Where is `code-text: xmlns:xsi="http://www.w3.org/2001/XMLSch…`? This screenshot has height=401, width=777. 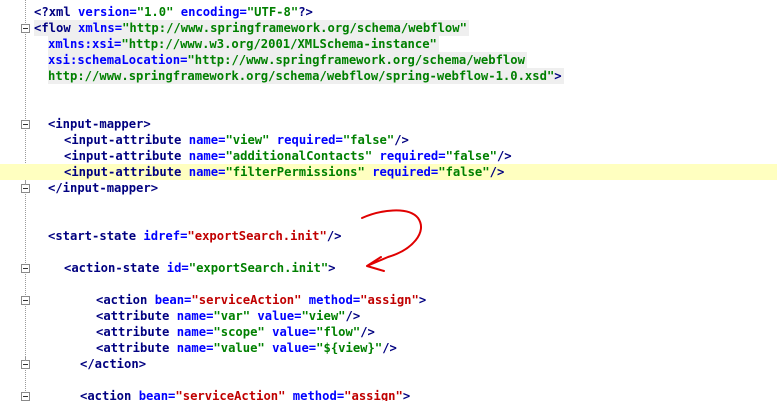
code-text: xmlns:xsi="http://www.w3.org/2001/XMLSch… is located at coordinates (243, 44).